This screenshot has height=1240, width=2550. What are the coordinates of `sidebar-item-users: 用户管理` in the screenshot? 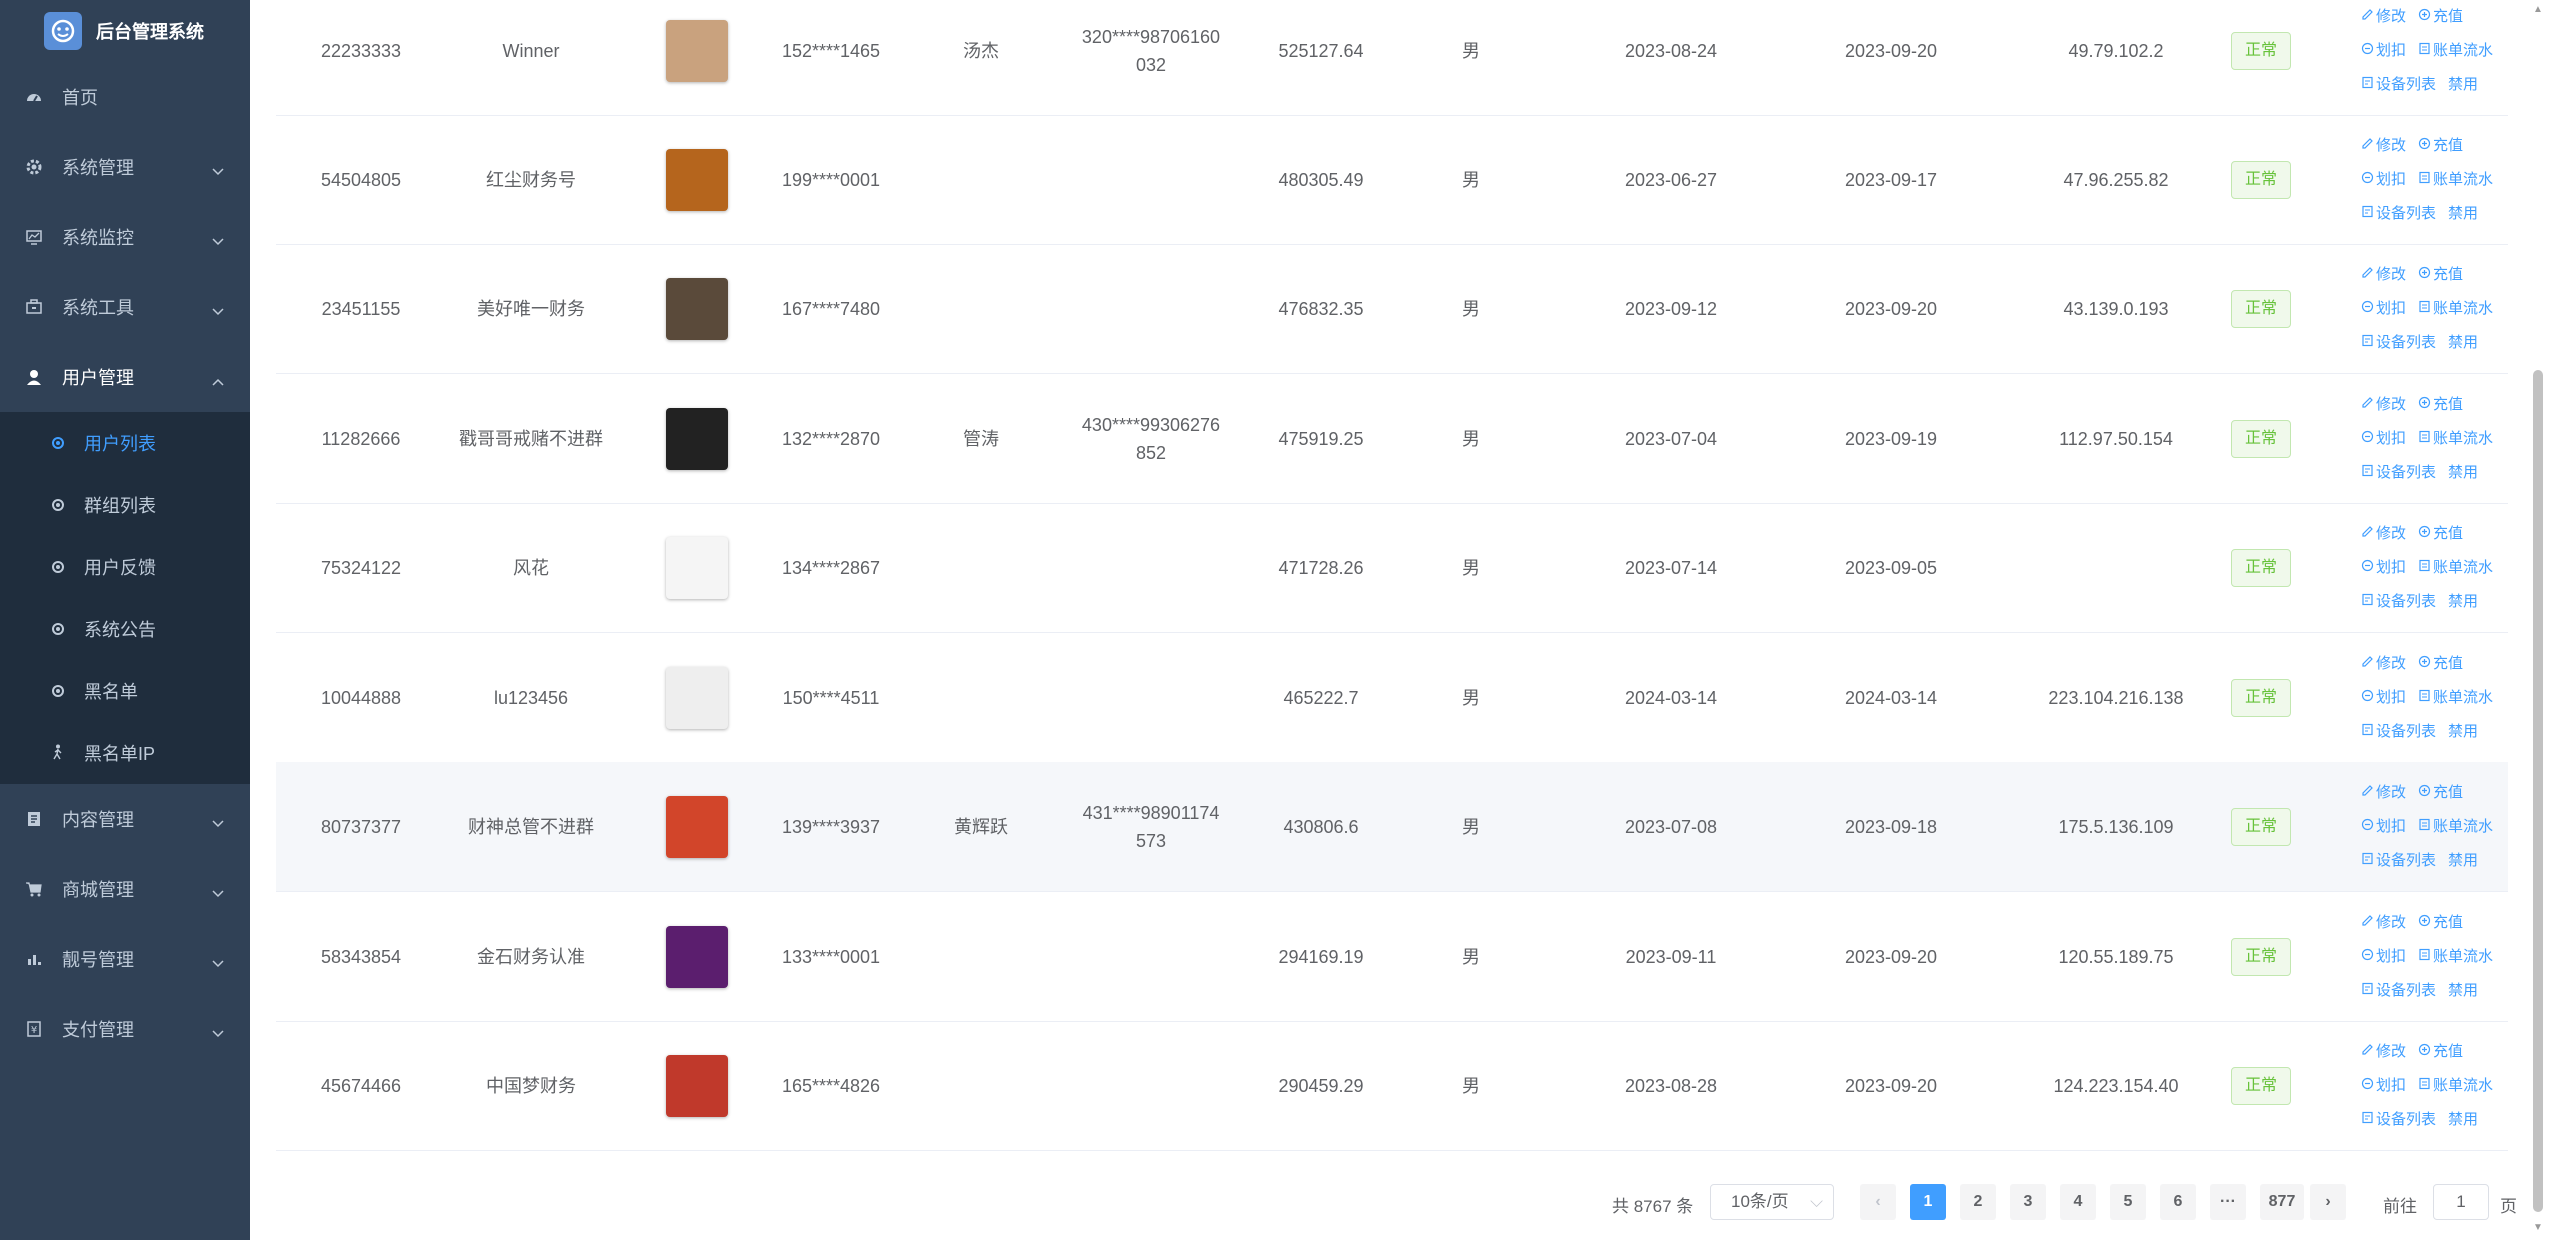 It's located at (125, 377).